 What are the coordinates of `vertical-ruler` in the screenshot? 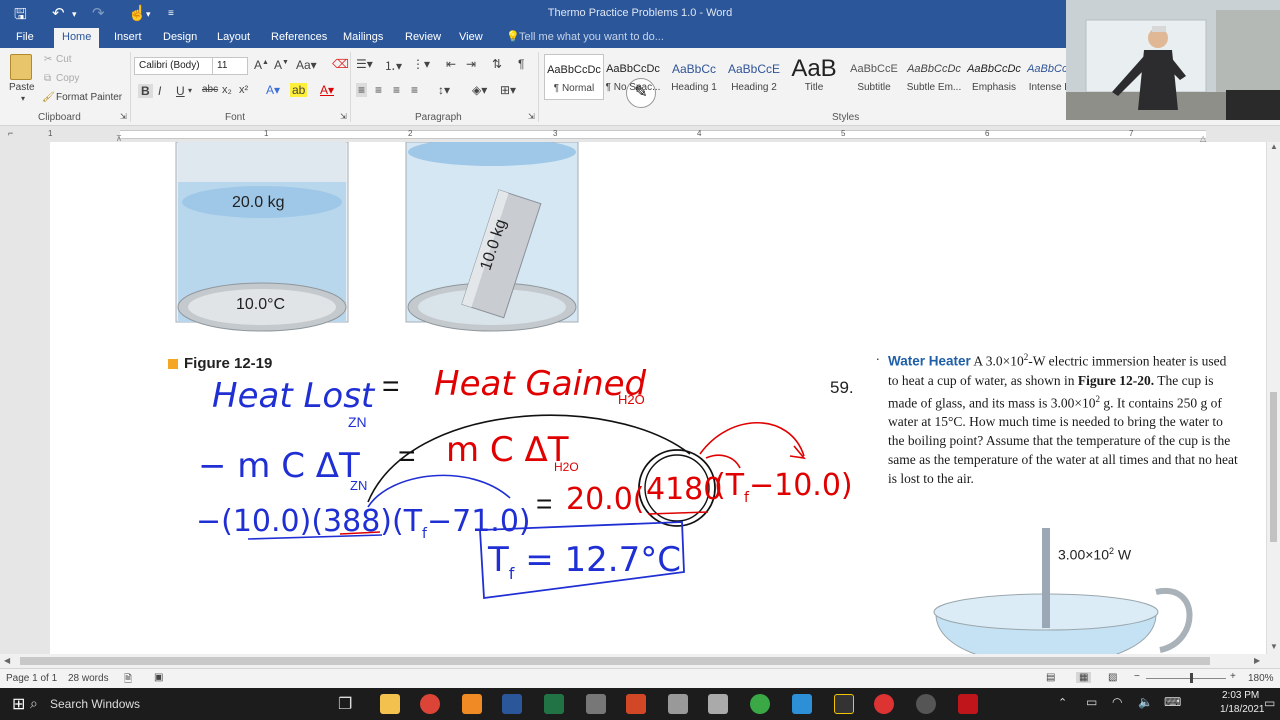 It's located at (7, 398).